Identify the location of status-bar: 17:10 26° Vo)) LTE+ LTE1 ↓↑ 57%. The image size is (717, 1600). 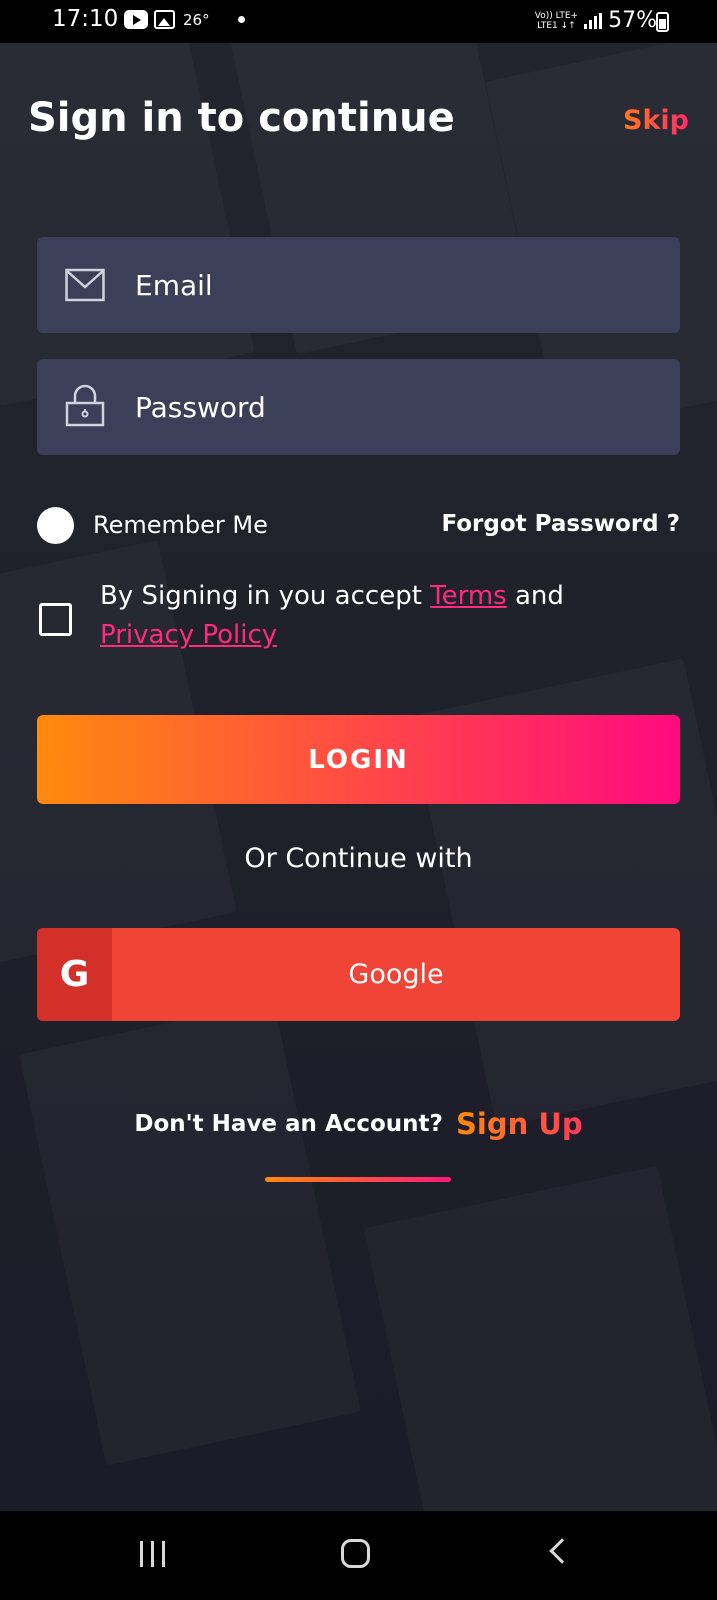
(358, 21).